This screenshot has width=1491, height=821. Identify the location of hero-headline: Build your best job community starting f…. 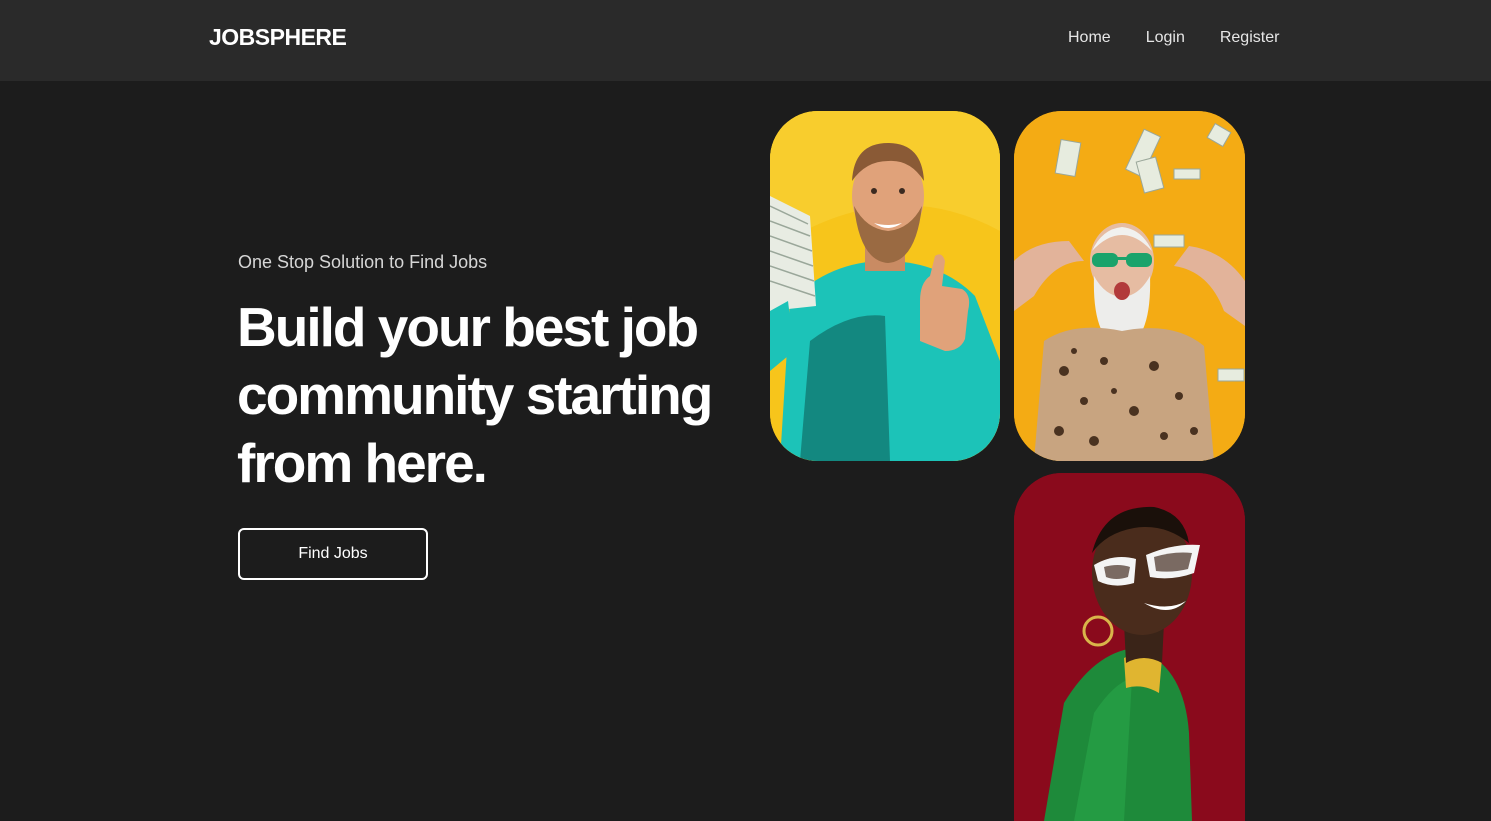
(497, 395).